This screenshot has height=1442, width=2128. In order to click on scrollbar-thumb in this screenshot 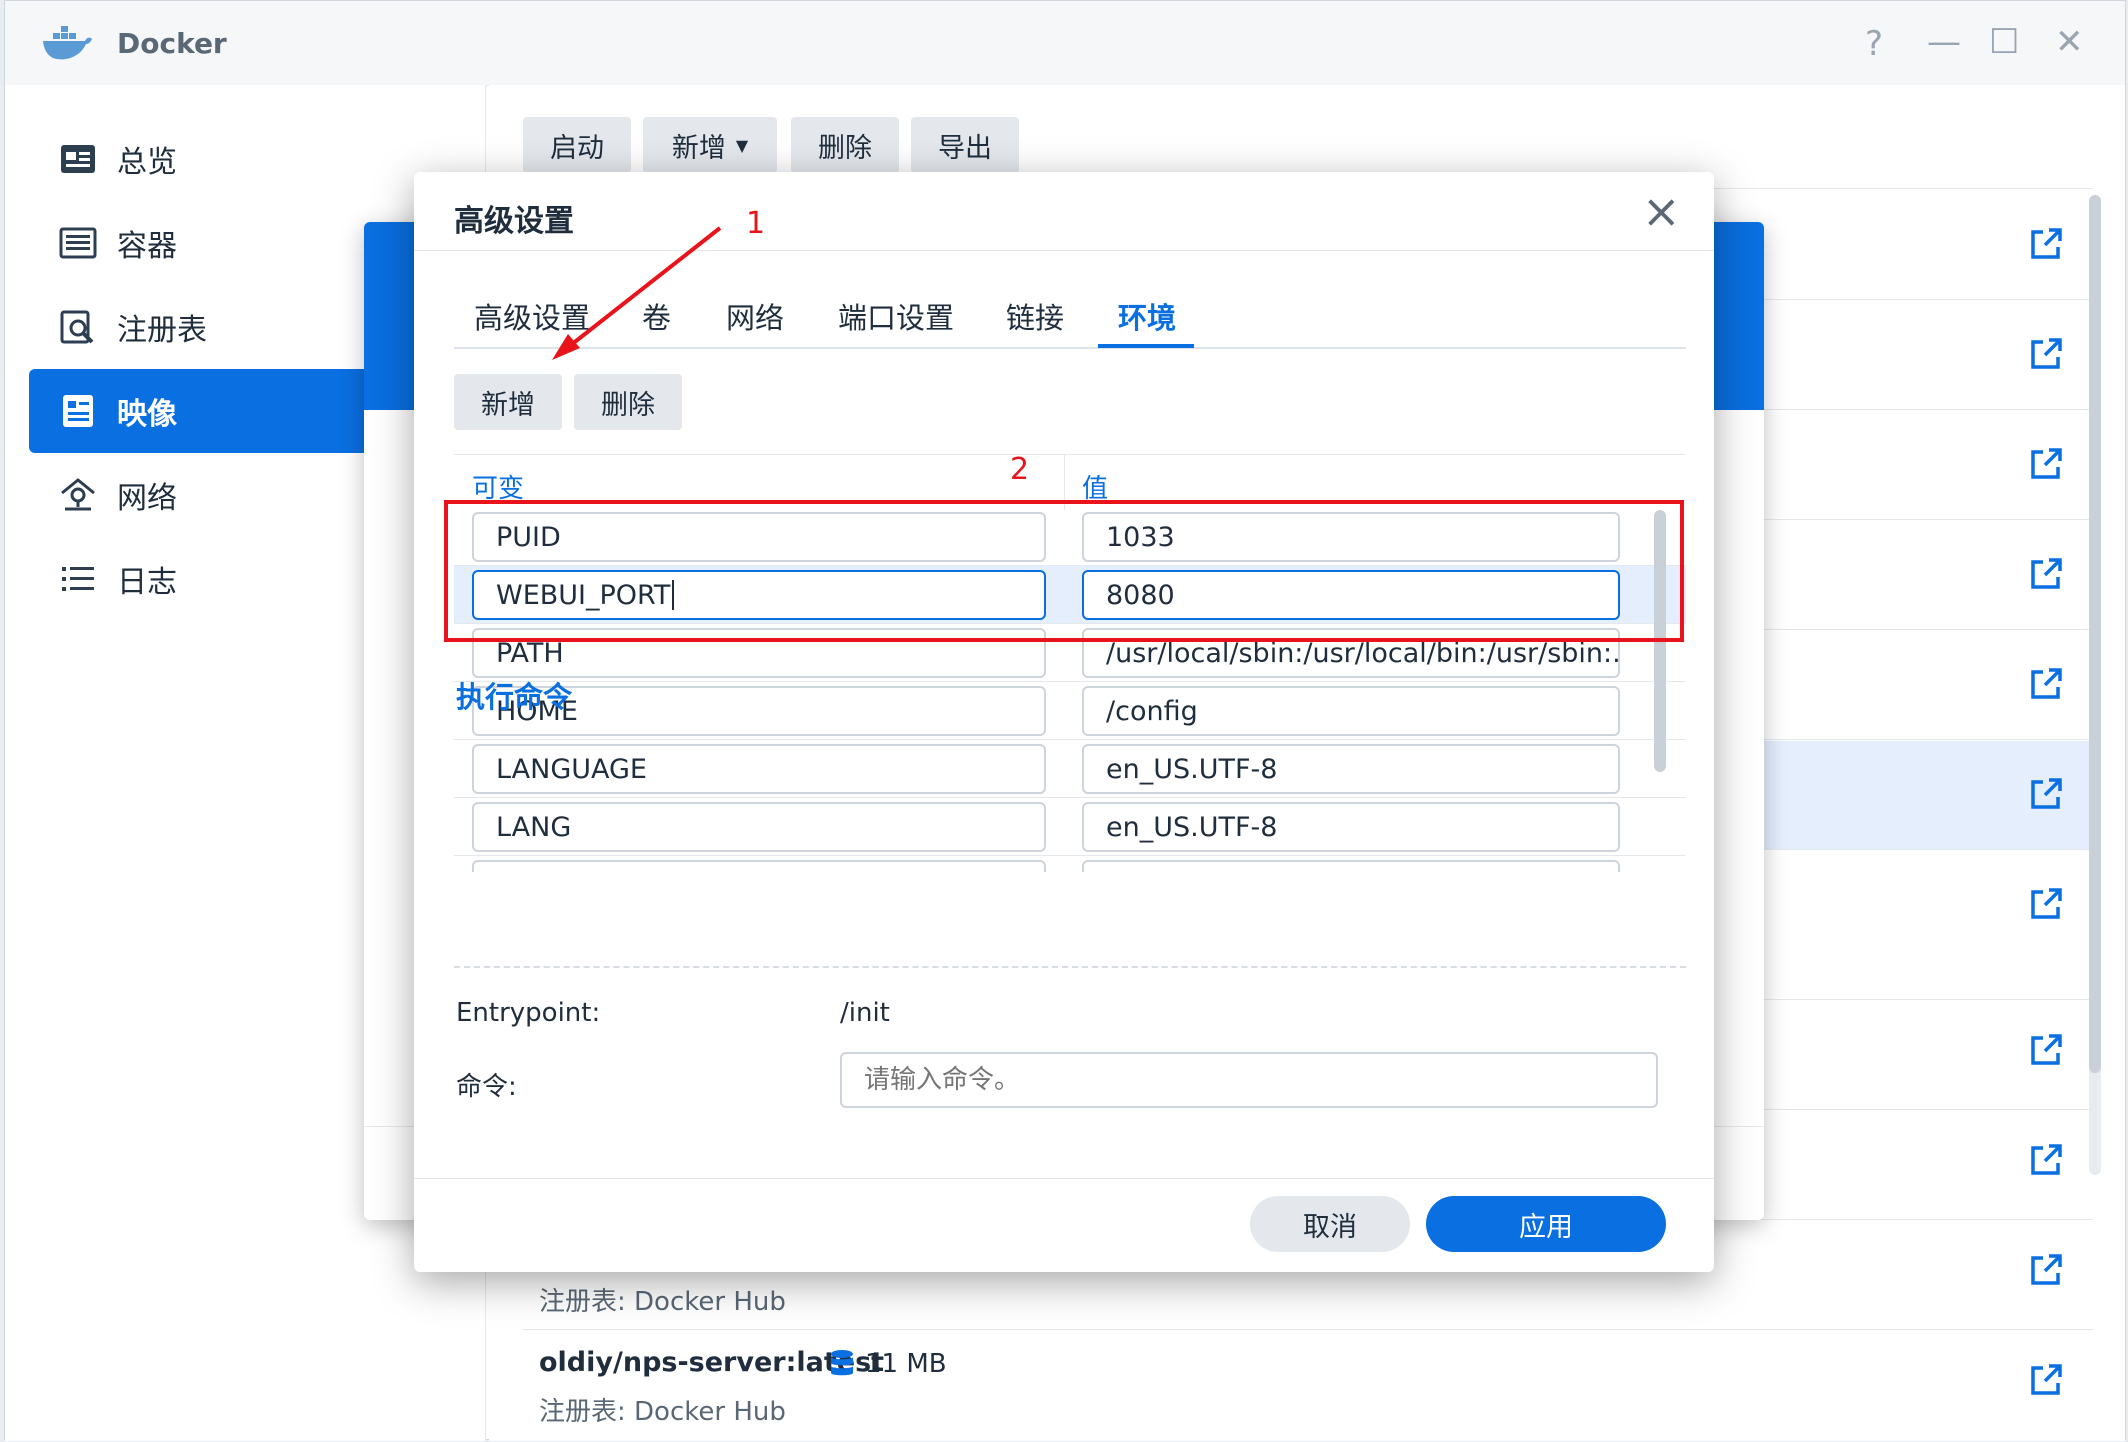, I will do `click(2095, 634)`.